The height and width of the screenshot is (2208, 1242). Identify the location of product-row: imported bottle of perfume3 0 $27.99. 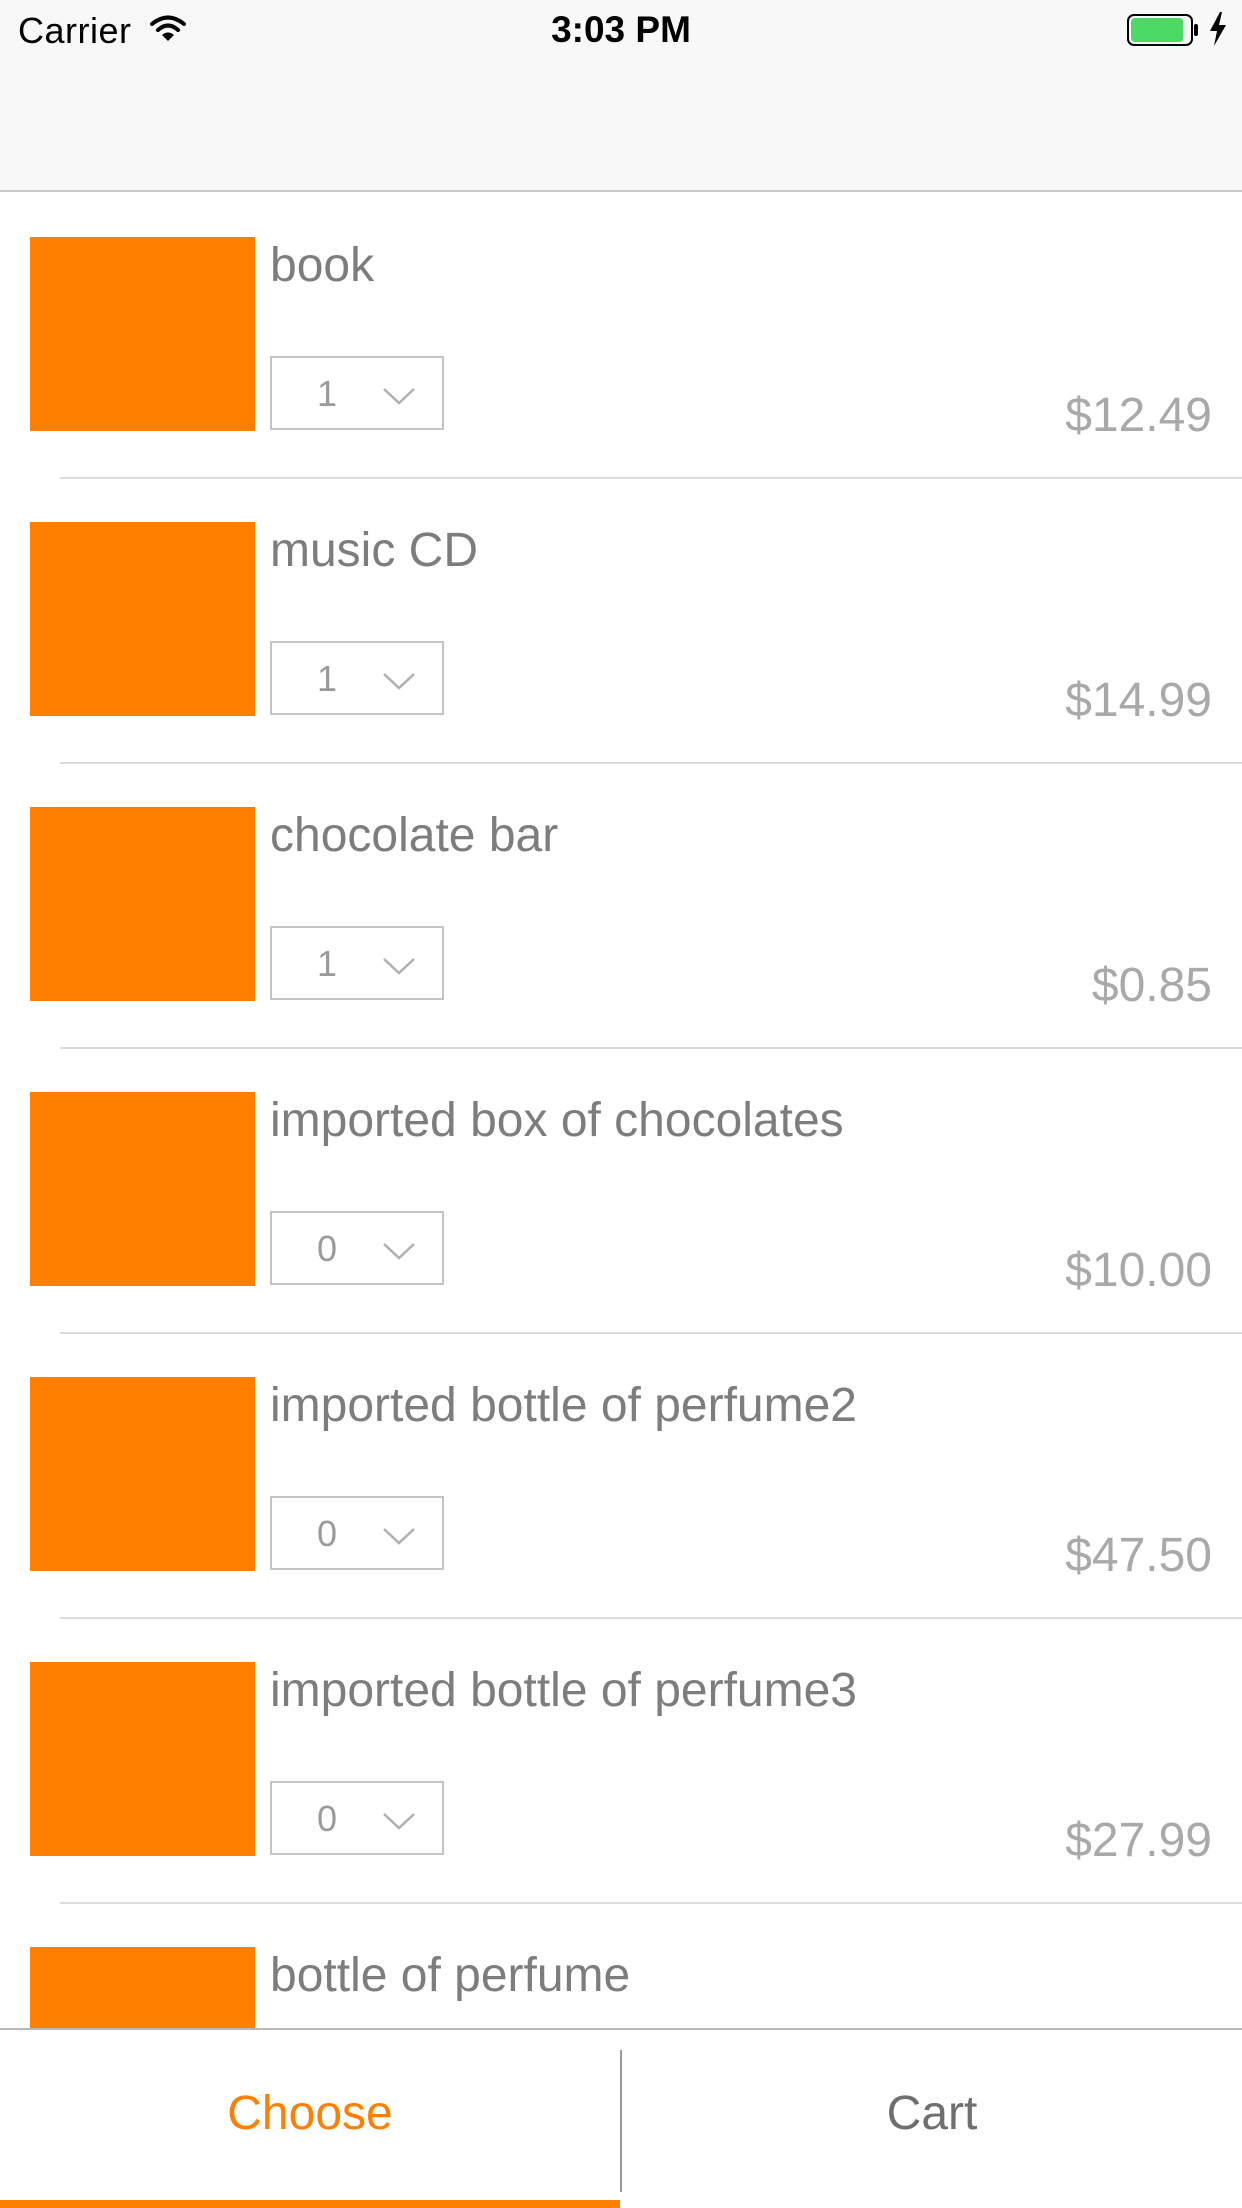
(621, 1761).